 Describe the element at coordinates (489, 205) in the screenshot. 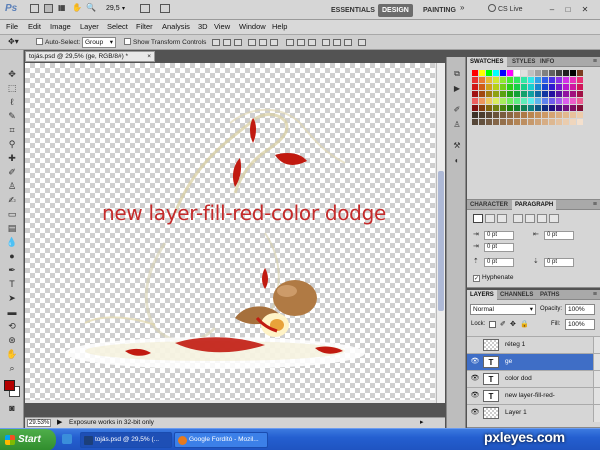

I see `tab-character: CHARACTER` at that location.